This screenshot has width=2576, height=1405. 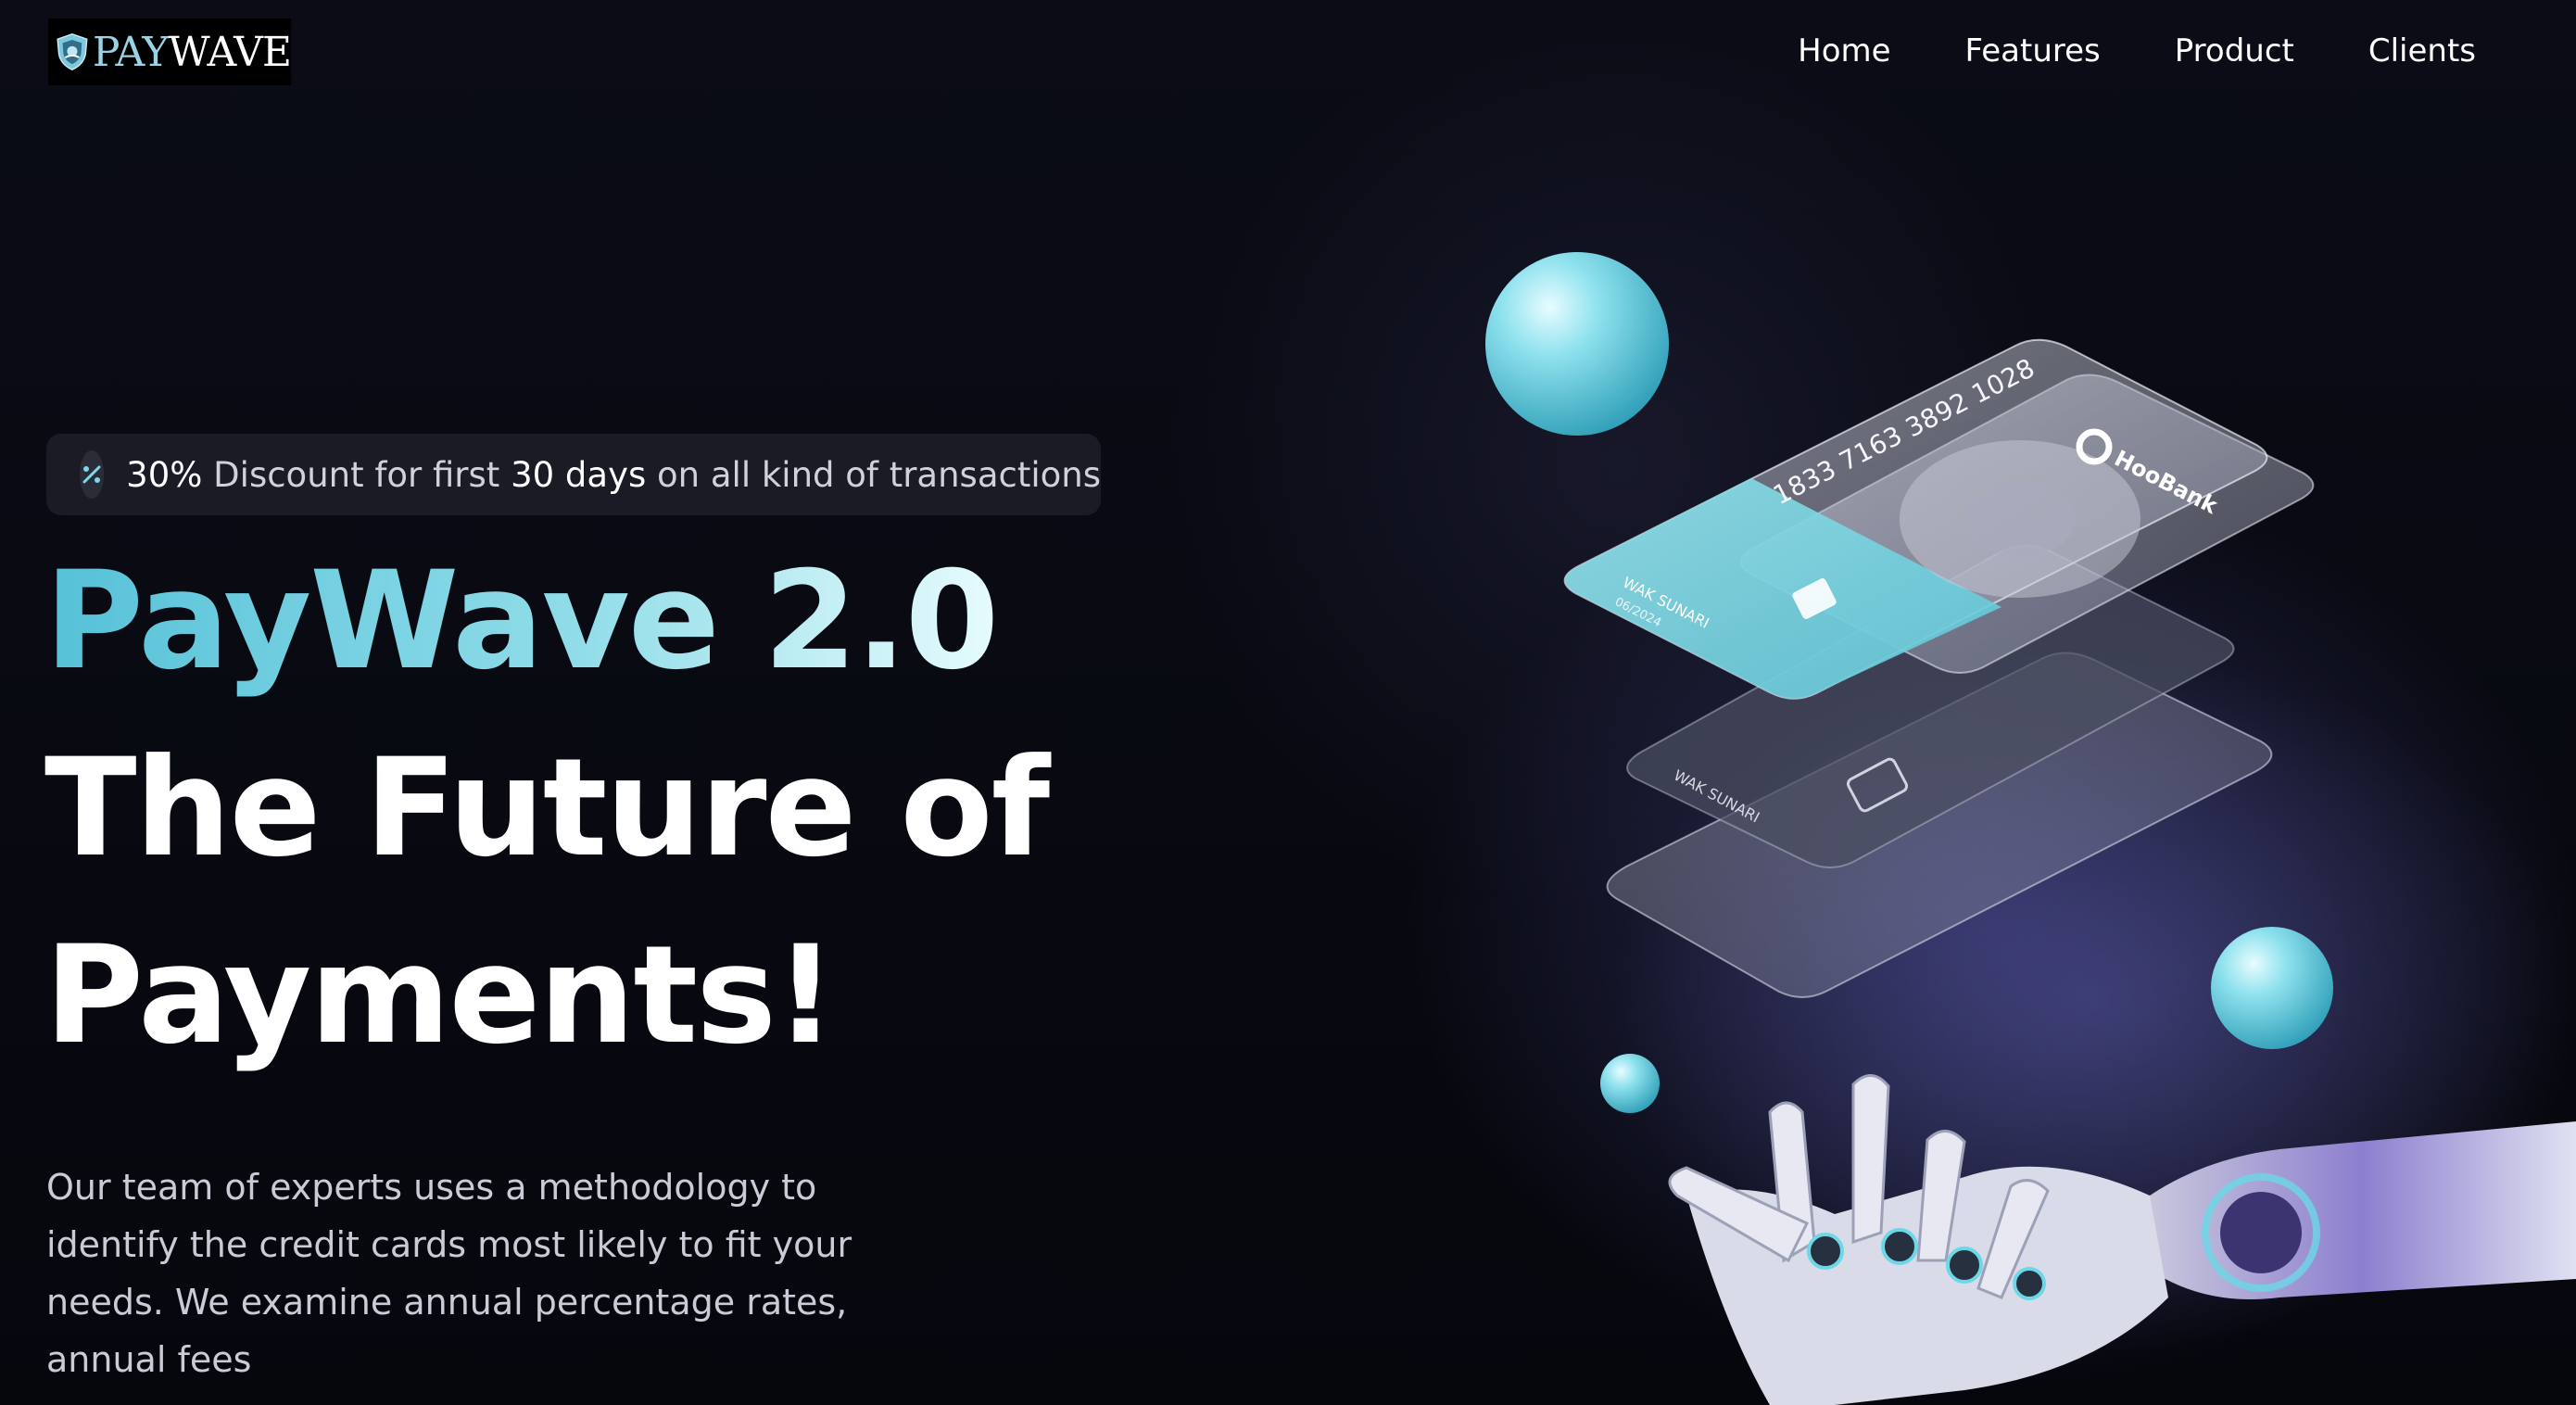 What do you see at coordinates (2272, 988) in the screenshot?
I see `decorative-sphere-medium` at bounding box center [2272, 988].